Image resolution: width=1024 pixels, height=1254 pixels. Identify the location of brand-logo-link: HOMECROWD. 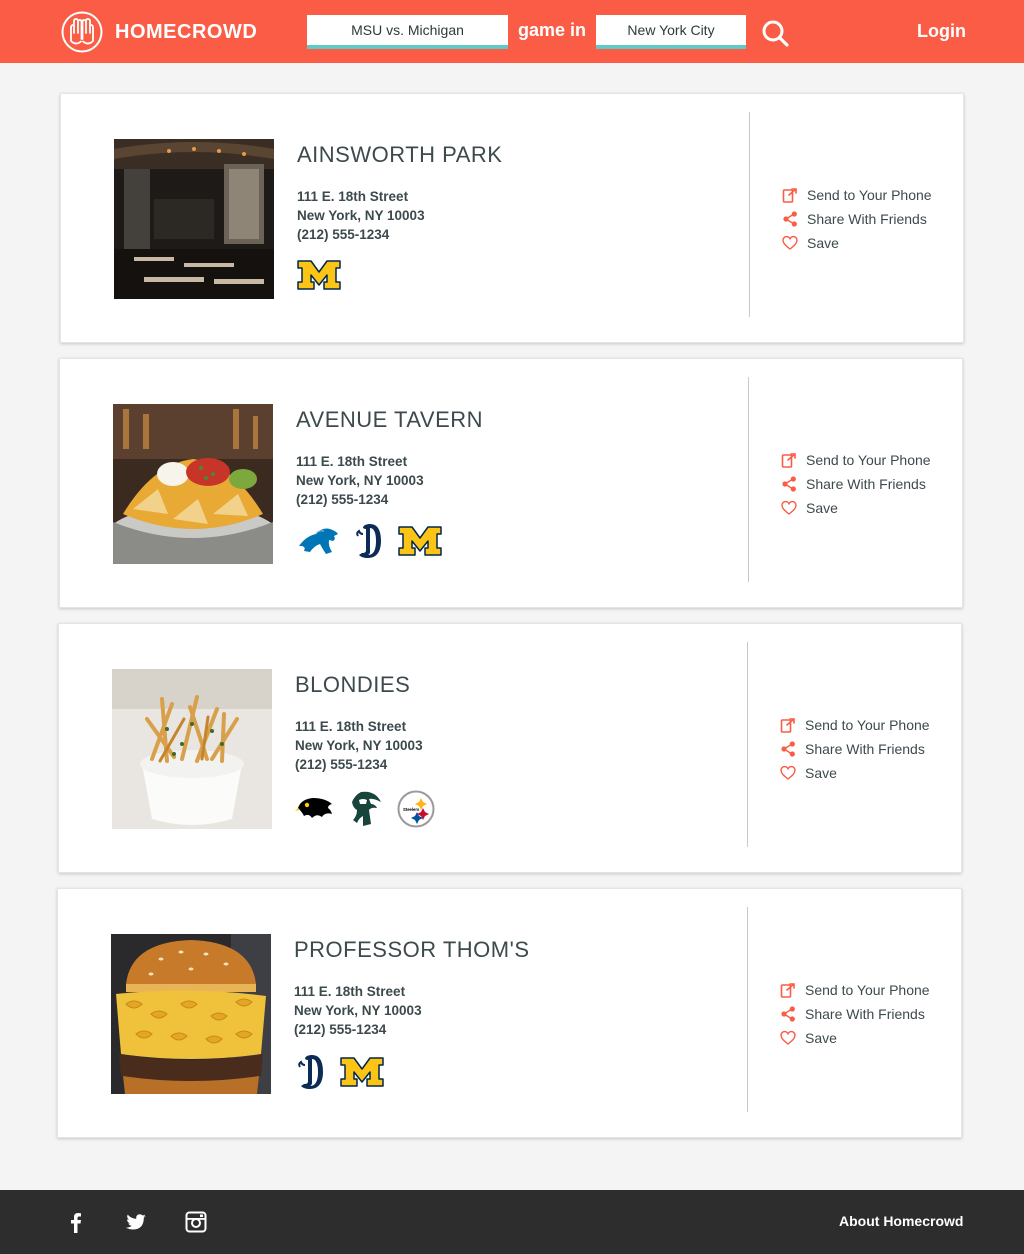
(159, 32).